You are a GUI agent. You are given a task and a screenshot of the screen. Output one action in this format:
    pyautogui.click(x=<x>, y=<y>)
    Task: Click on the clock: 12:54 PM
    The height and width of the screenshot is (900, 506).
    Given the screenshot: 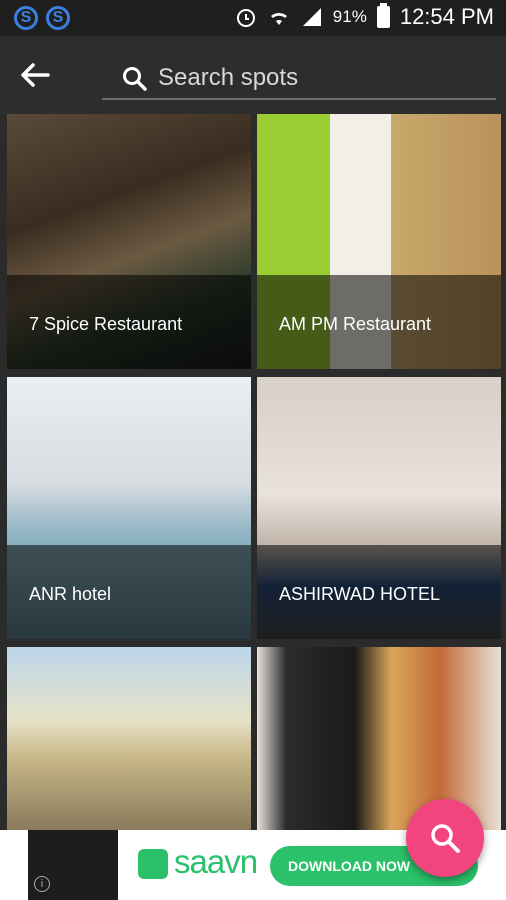 What is the action you would take?
    pyautogui.click(x=446, y=16)
    